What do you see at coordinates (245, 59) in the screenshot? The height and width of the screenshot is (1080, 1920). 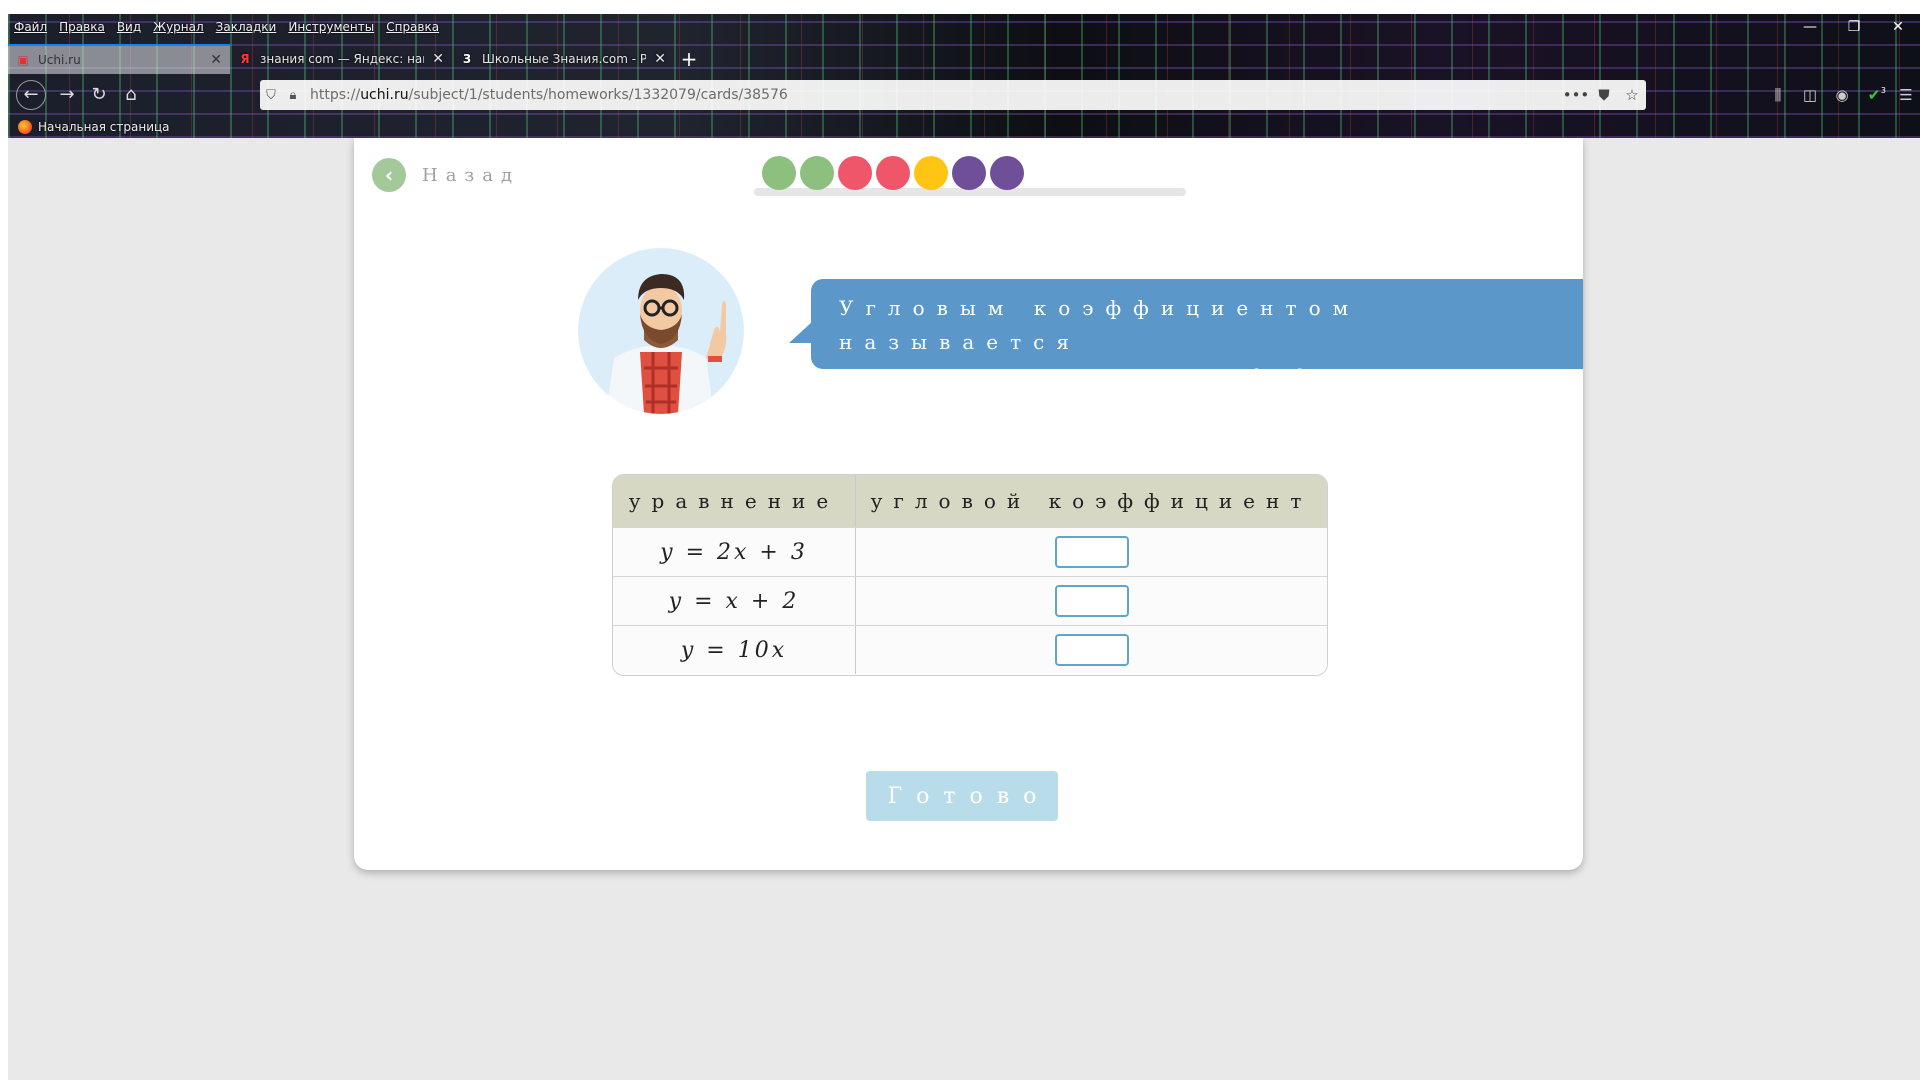 I see `yandex-favicon-icon: Я` at bounding box center [245, 59].